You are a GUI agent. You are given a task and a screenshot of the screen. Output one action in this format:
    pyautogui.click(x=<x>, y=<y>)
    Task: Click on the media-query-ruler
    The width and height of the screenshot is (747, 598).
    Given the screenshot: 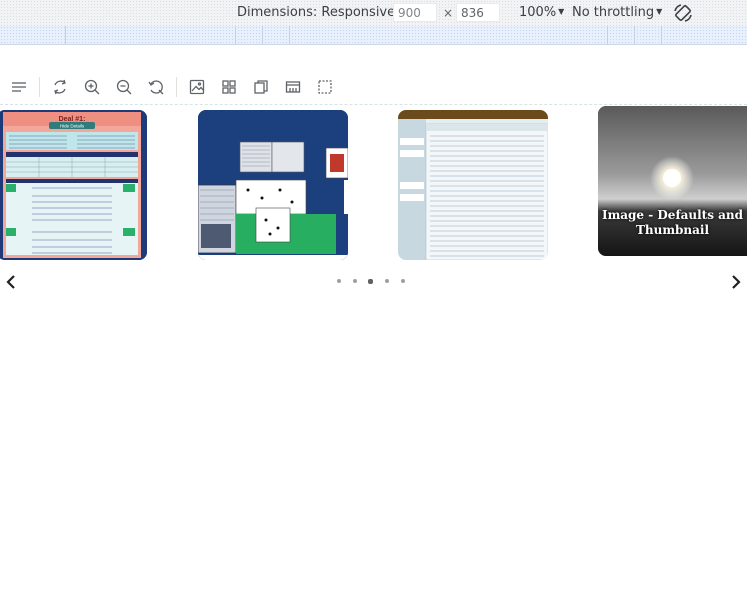 What is the action you would take?
    pyautogui.click(x=373, y=35)
    